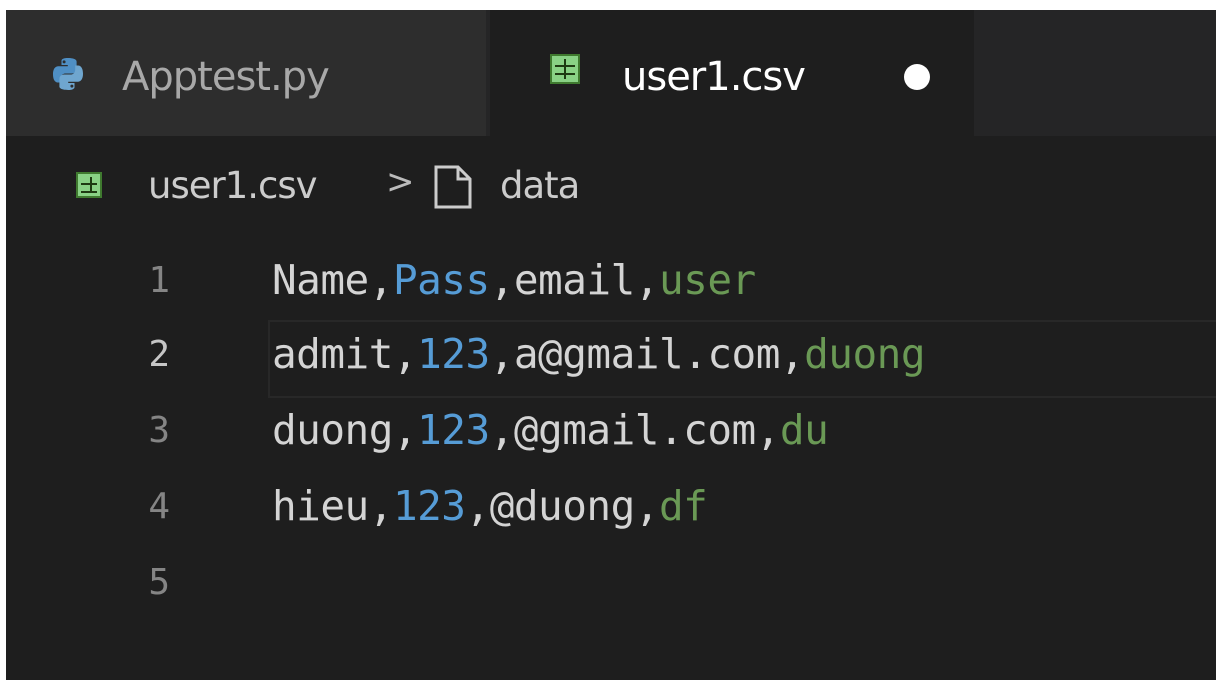  I want to click on line-text: Name,Pass,email,user, so click(514, 280).